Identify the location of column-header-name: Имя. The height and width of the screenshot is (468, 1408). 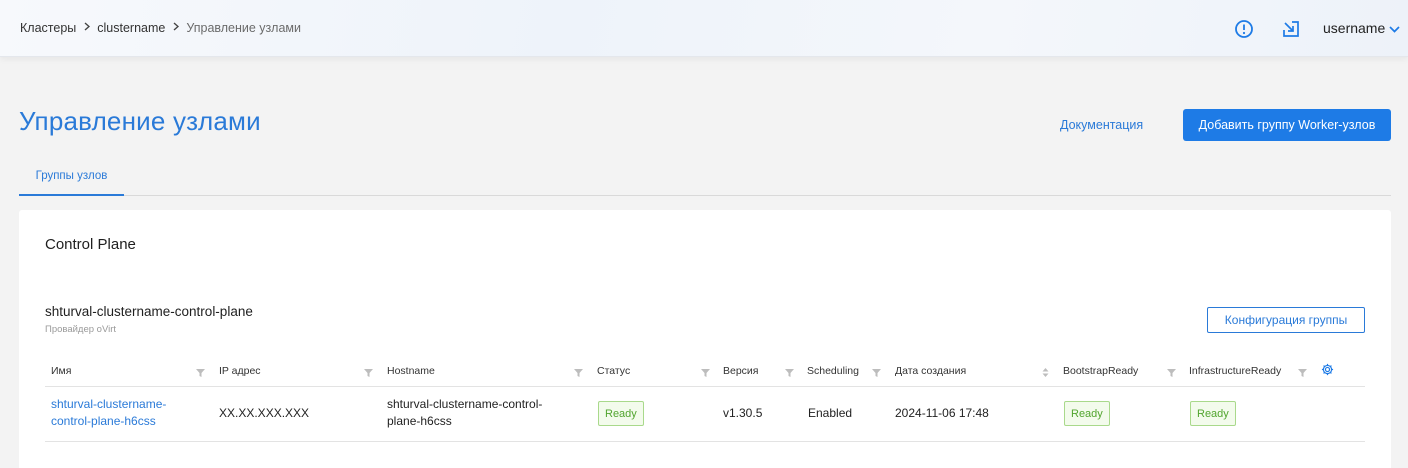
(61, 371).